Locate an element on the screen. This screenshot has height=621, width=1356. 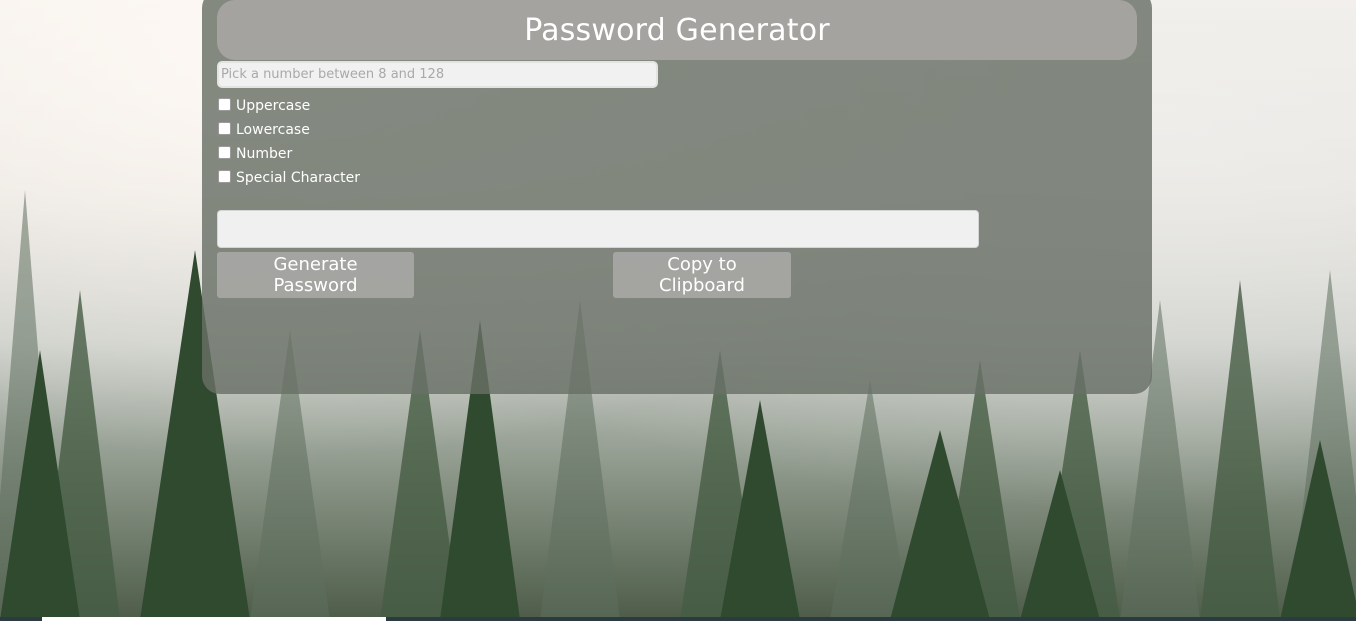
bottom-strip-highlight is located at coordinates (214, 619).